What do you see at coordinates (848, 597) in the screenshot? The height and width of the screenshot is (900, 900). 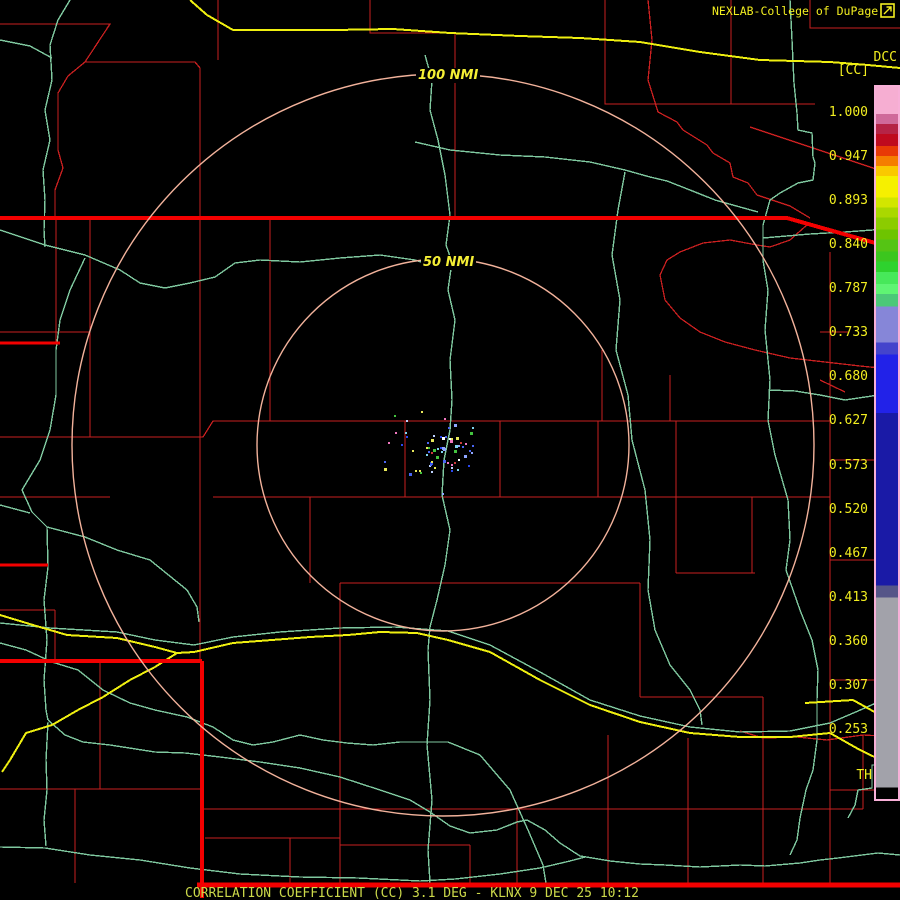 I see `color-scale-value: 0.413` at bounding box center [848, 597].